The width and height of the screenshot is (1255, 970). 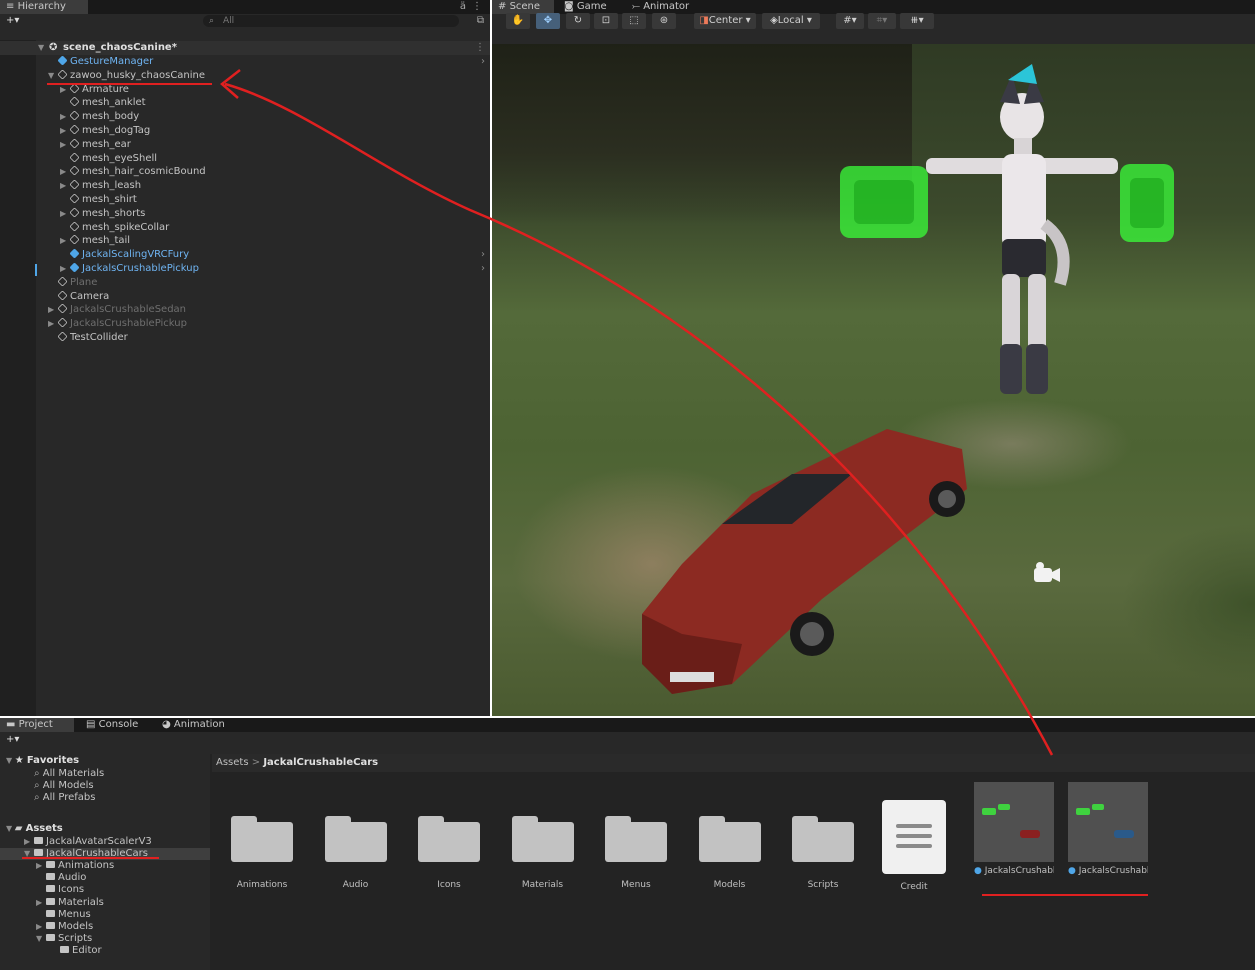 I want to click on hierarchy-item: mesh_anklet, so click(x=245, y=103).